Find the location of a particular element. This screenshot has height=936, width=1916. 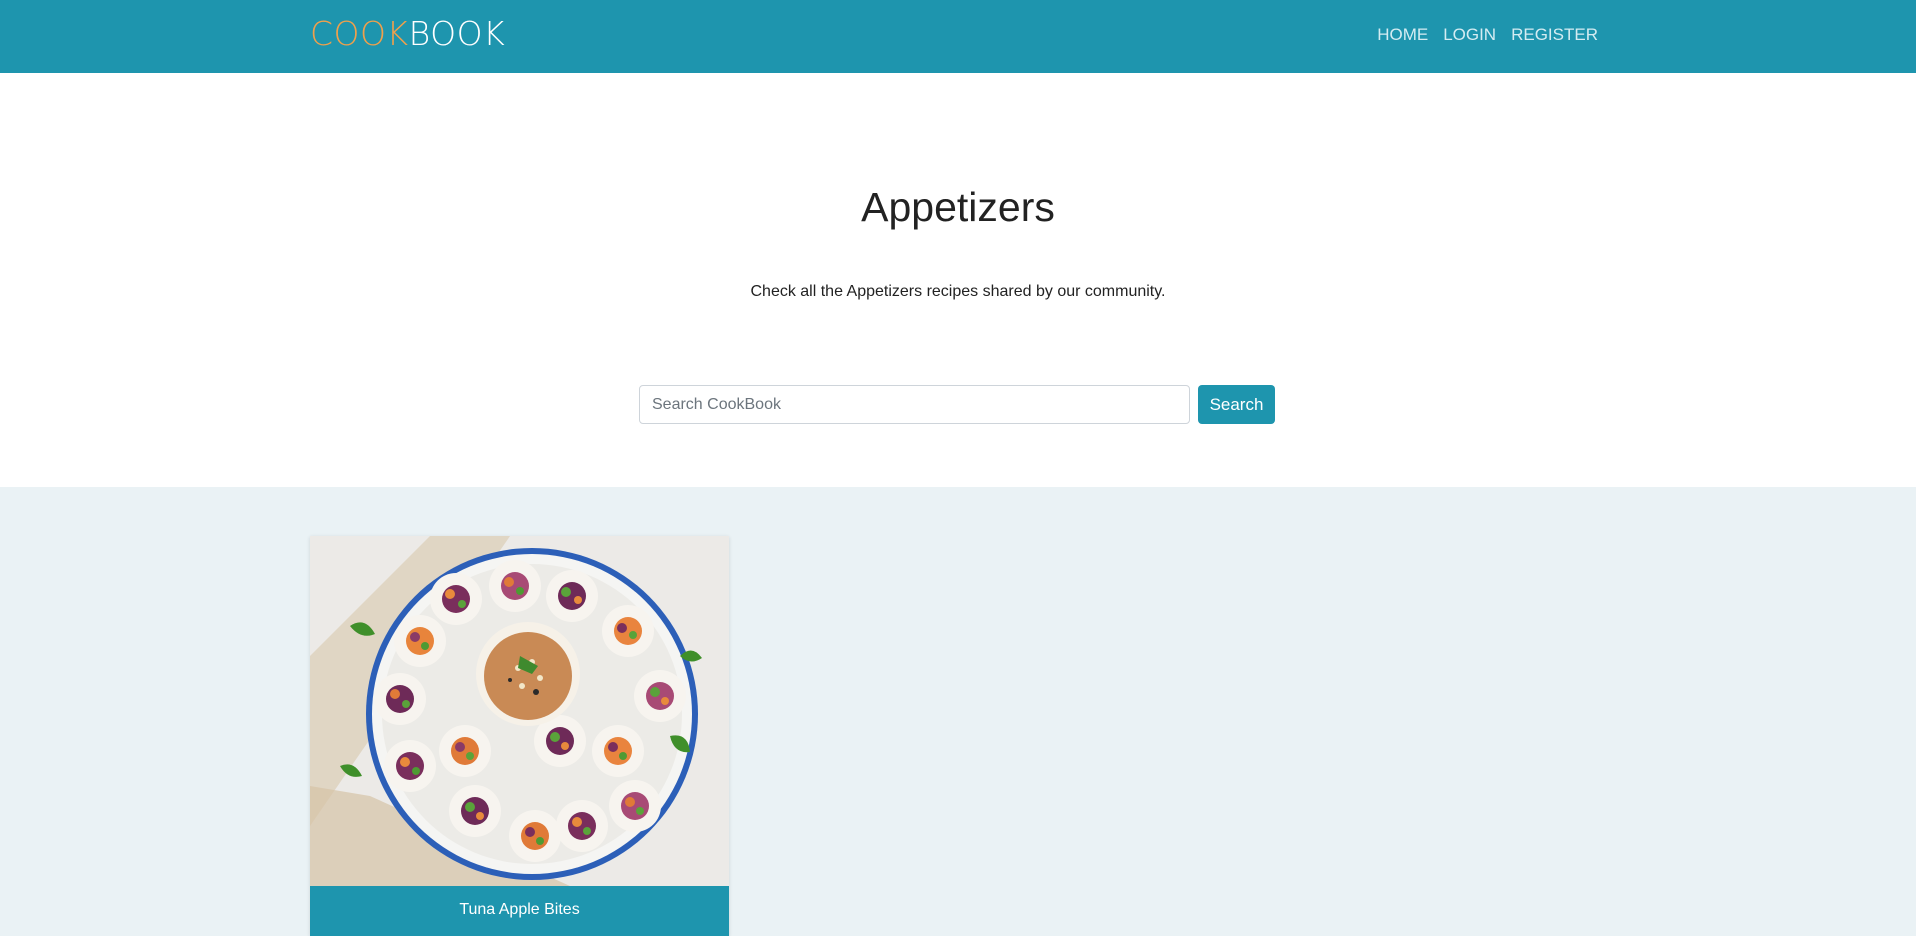

recipe-title: Tuna Apple Bites is located at coordinates (519, 911).